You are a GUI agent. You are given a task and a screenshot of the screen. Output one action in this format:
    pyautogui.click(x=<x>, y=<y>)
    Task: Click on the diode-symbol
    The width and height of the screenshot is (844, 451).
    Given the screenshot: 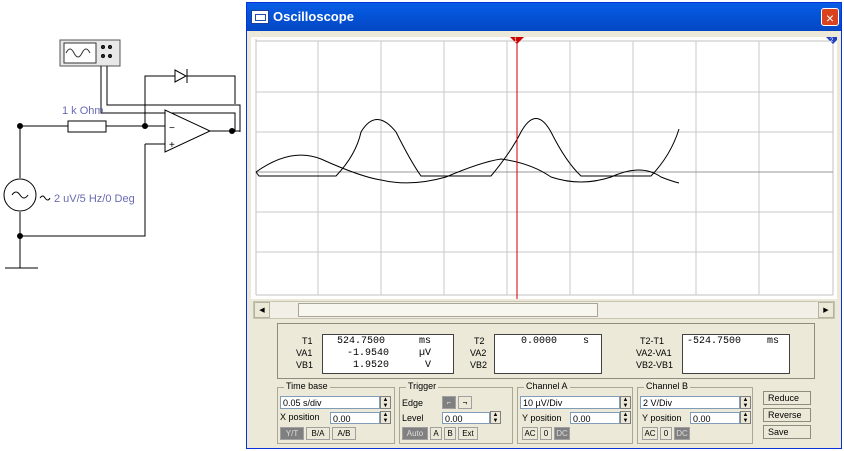 What is the action you would take?
    pyautogui.click(x=181, y=76)
    